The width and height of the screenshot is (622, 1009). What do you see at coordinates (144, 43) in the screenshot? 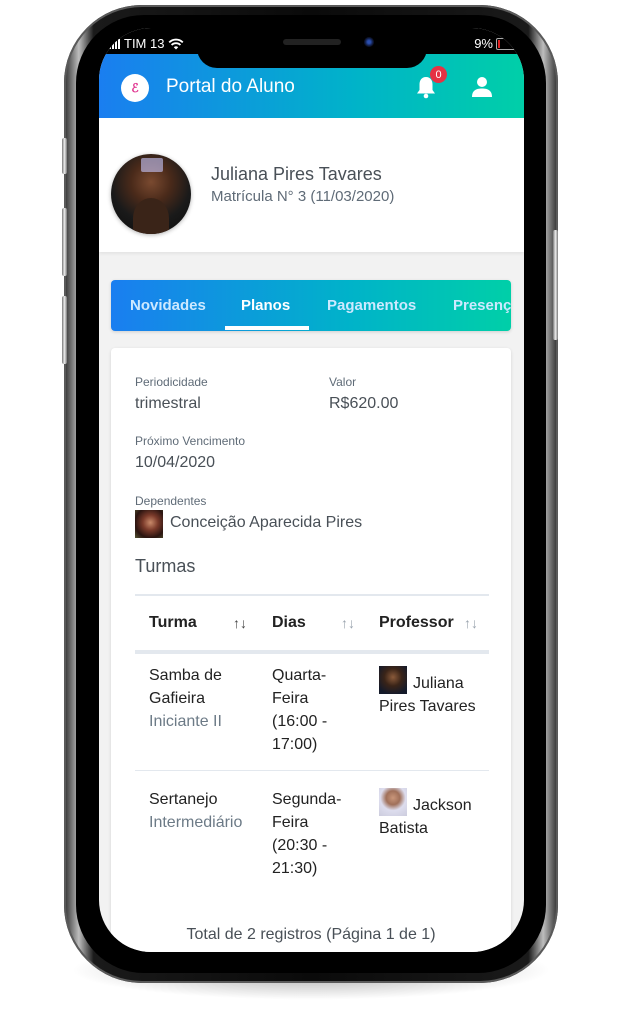
I see `carrier-label: TIM 13` at bounding box center [144, 43].